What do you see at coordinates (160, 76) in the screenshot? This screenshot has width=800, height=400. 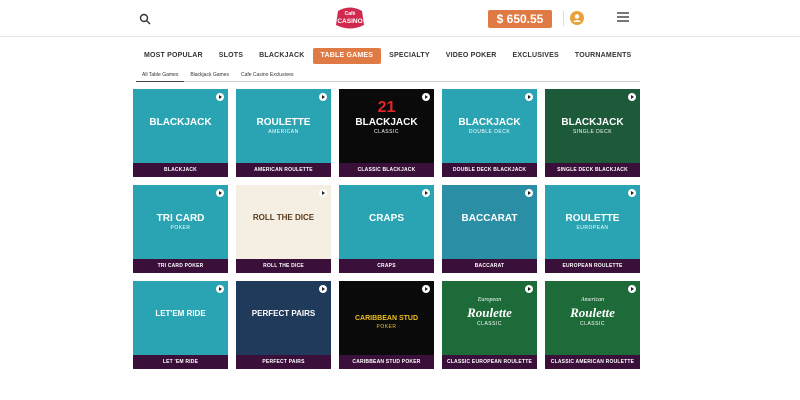 I see `subtab-all-table-games: All Table Games` at bounding box center [160, 76].